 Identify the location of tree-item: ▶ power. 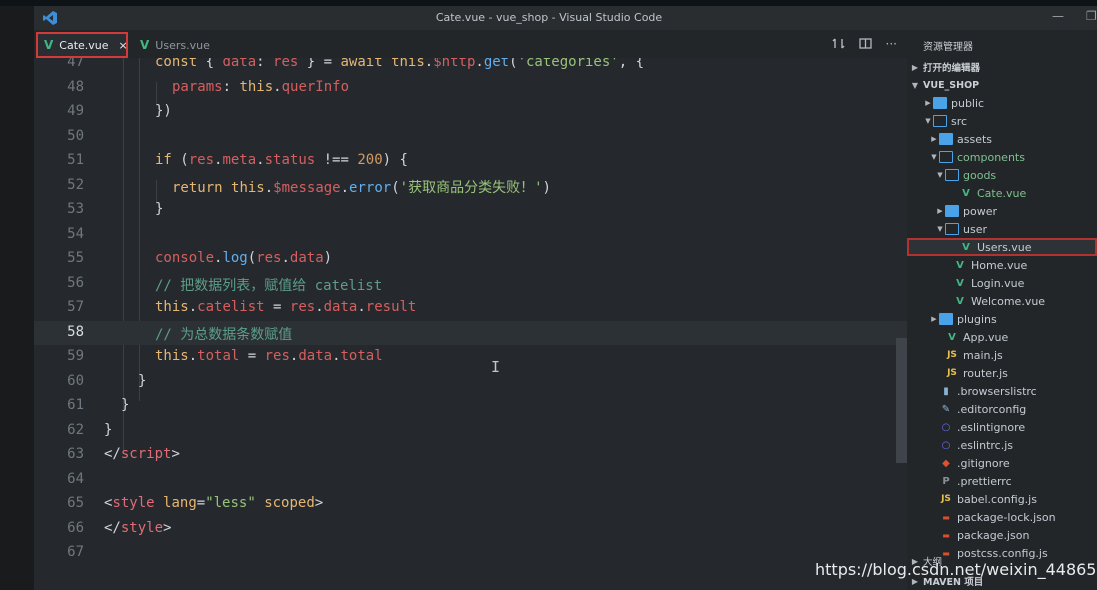
(1002, 211).